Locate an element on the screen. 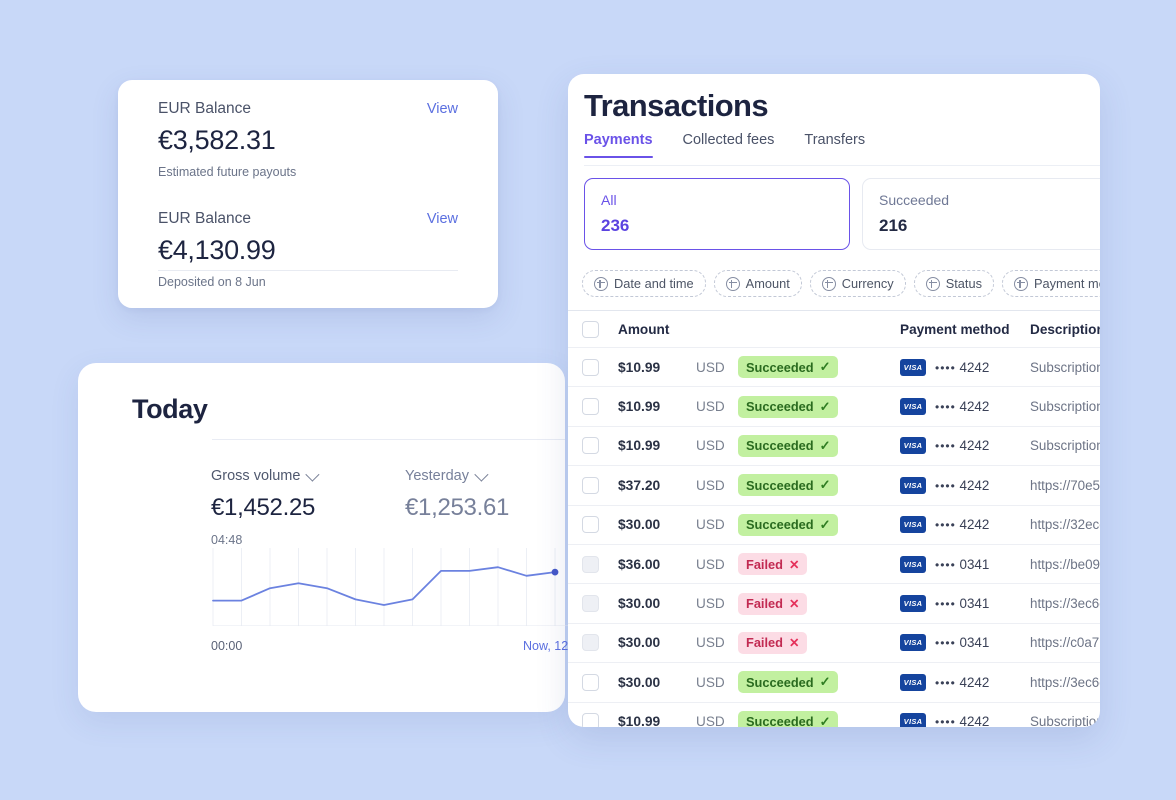  tab-payments: Payments is located at coordinates (618, 145).